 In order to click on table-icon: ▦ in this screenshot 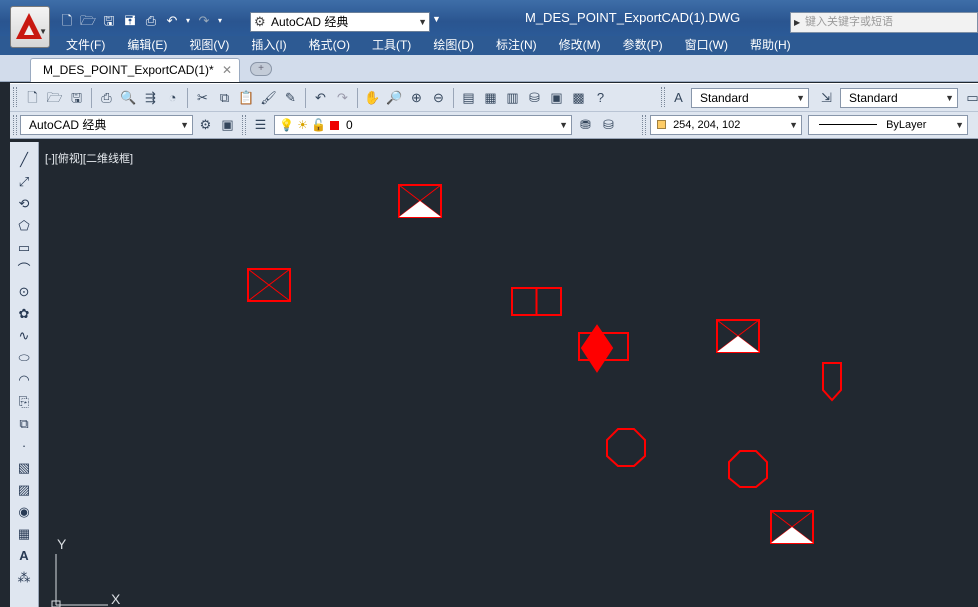, I will do `click(24, 534)`.